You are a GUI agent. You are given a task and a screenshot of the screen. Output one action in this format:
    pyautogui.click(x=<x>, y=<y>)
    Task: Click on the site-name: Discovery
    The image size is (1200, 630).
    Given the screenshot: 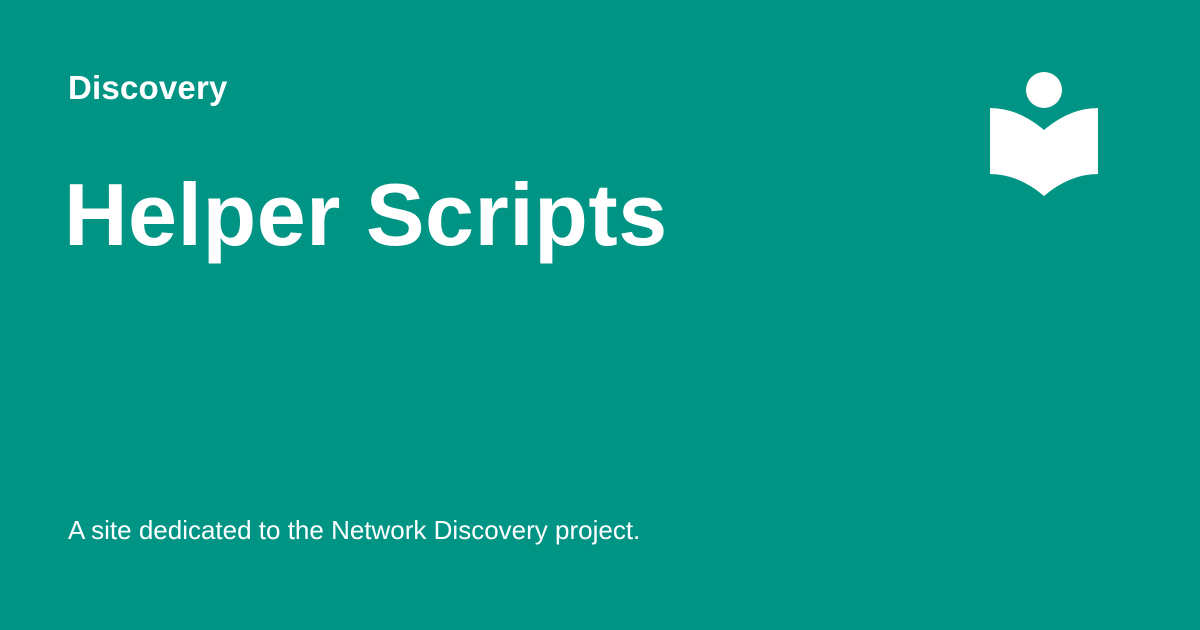 What is the action you would take?
    pyautogui.click(x=148, y=87)
    